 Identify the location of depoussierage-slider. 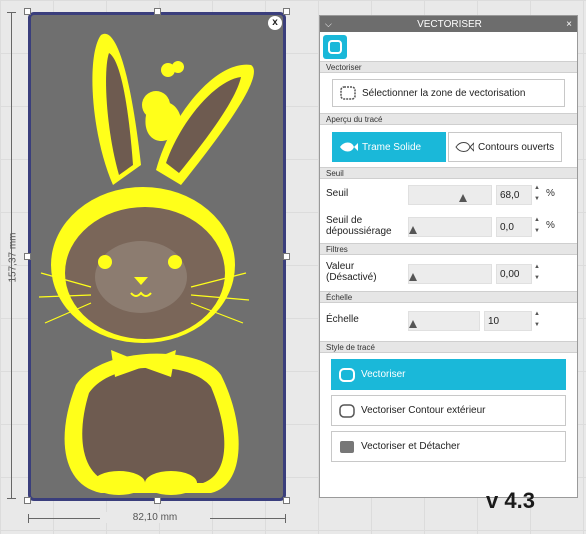
(450, 227).